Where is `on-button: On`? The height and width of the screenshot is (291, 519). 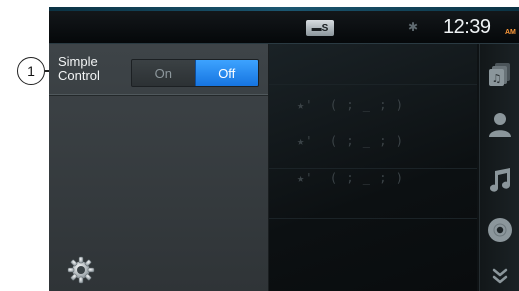
on-button: On is located at coordinates (163, 73).